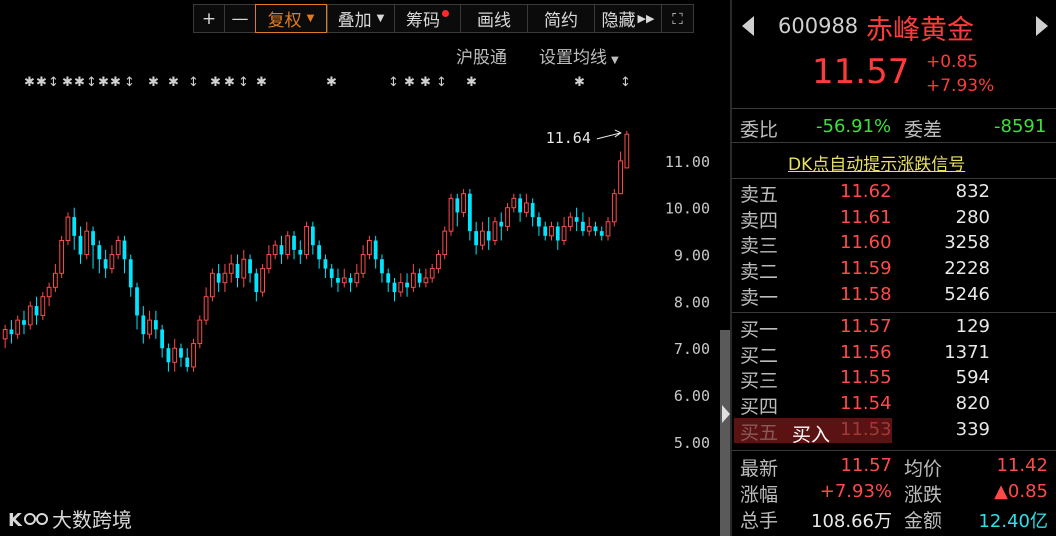  I want to click on vertical-scrollbar, so click(725, 433).